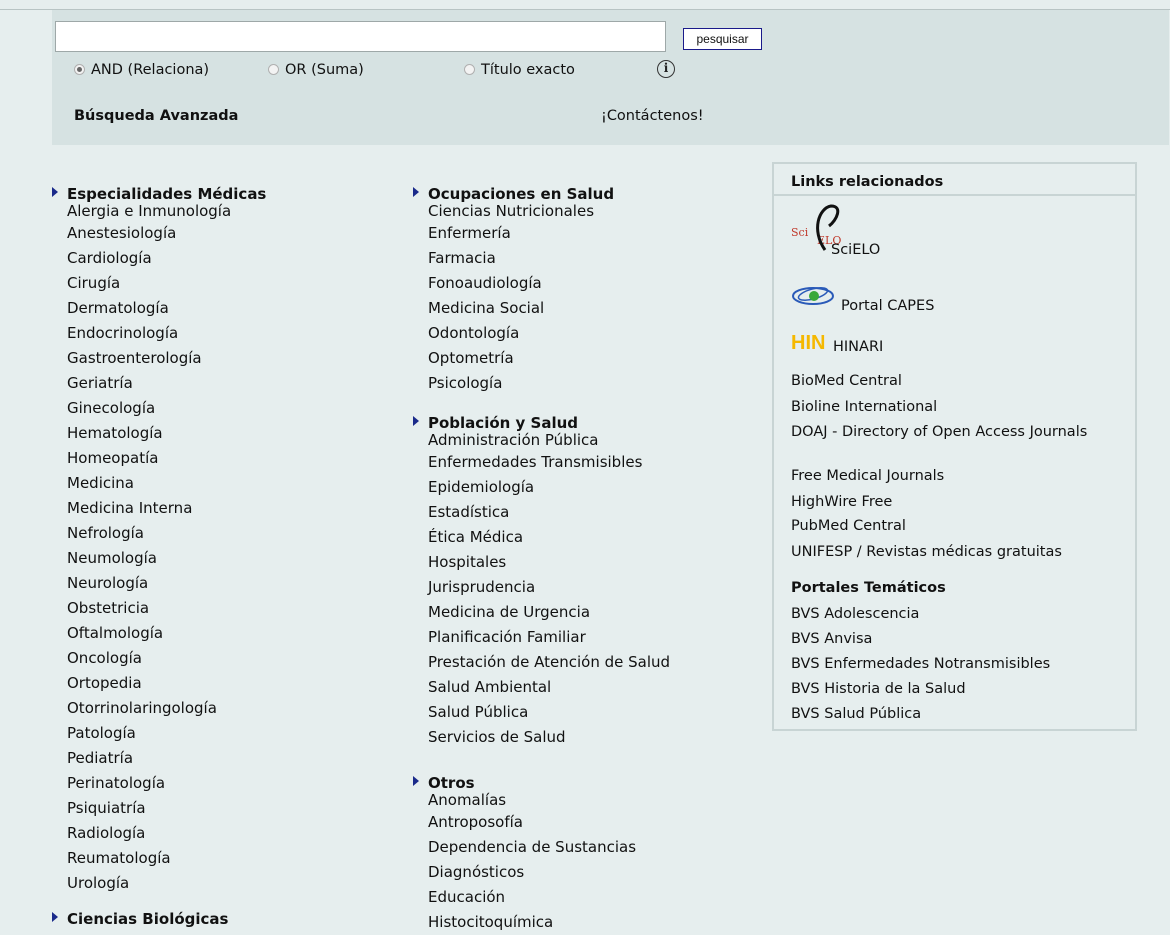 The image size is (1170, 935). What do you see at coordinates (549, 537) in the screenshot?
I see `list-item: Ética Médica` at bounding box center [549, 537].